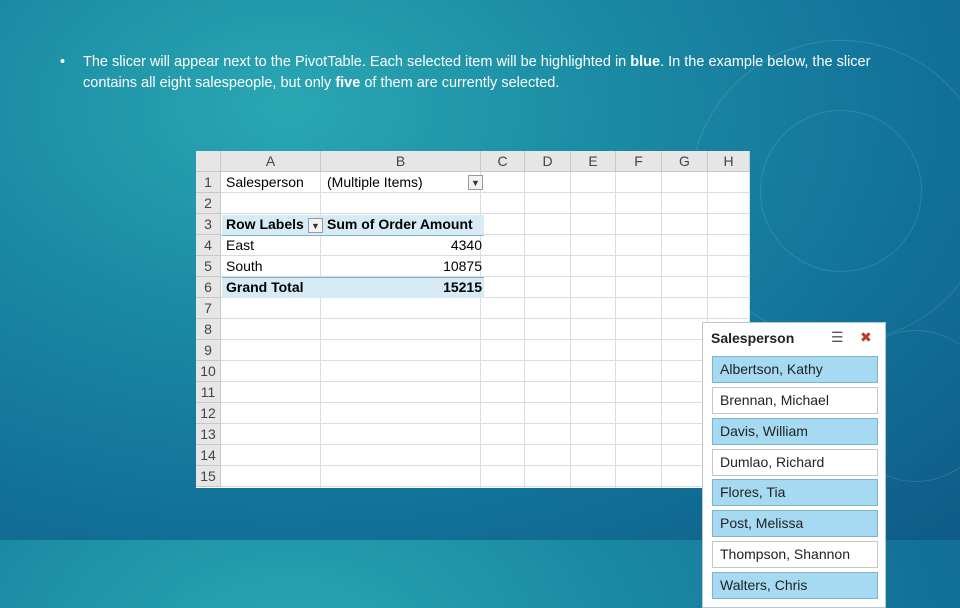 This screenshot has height=608, width=960. Describe the element at coordinates (265, 224) in the screenshot. I see `row-labels-header: Row Labels` at that location.